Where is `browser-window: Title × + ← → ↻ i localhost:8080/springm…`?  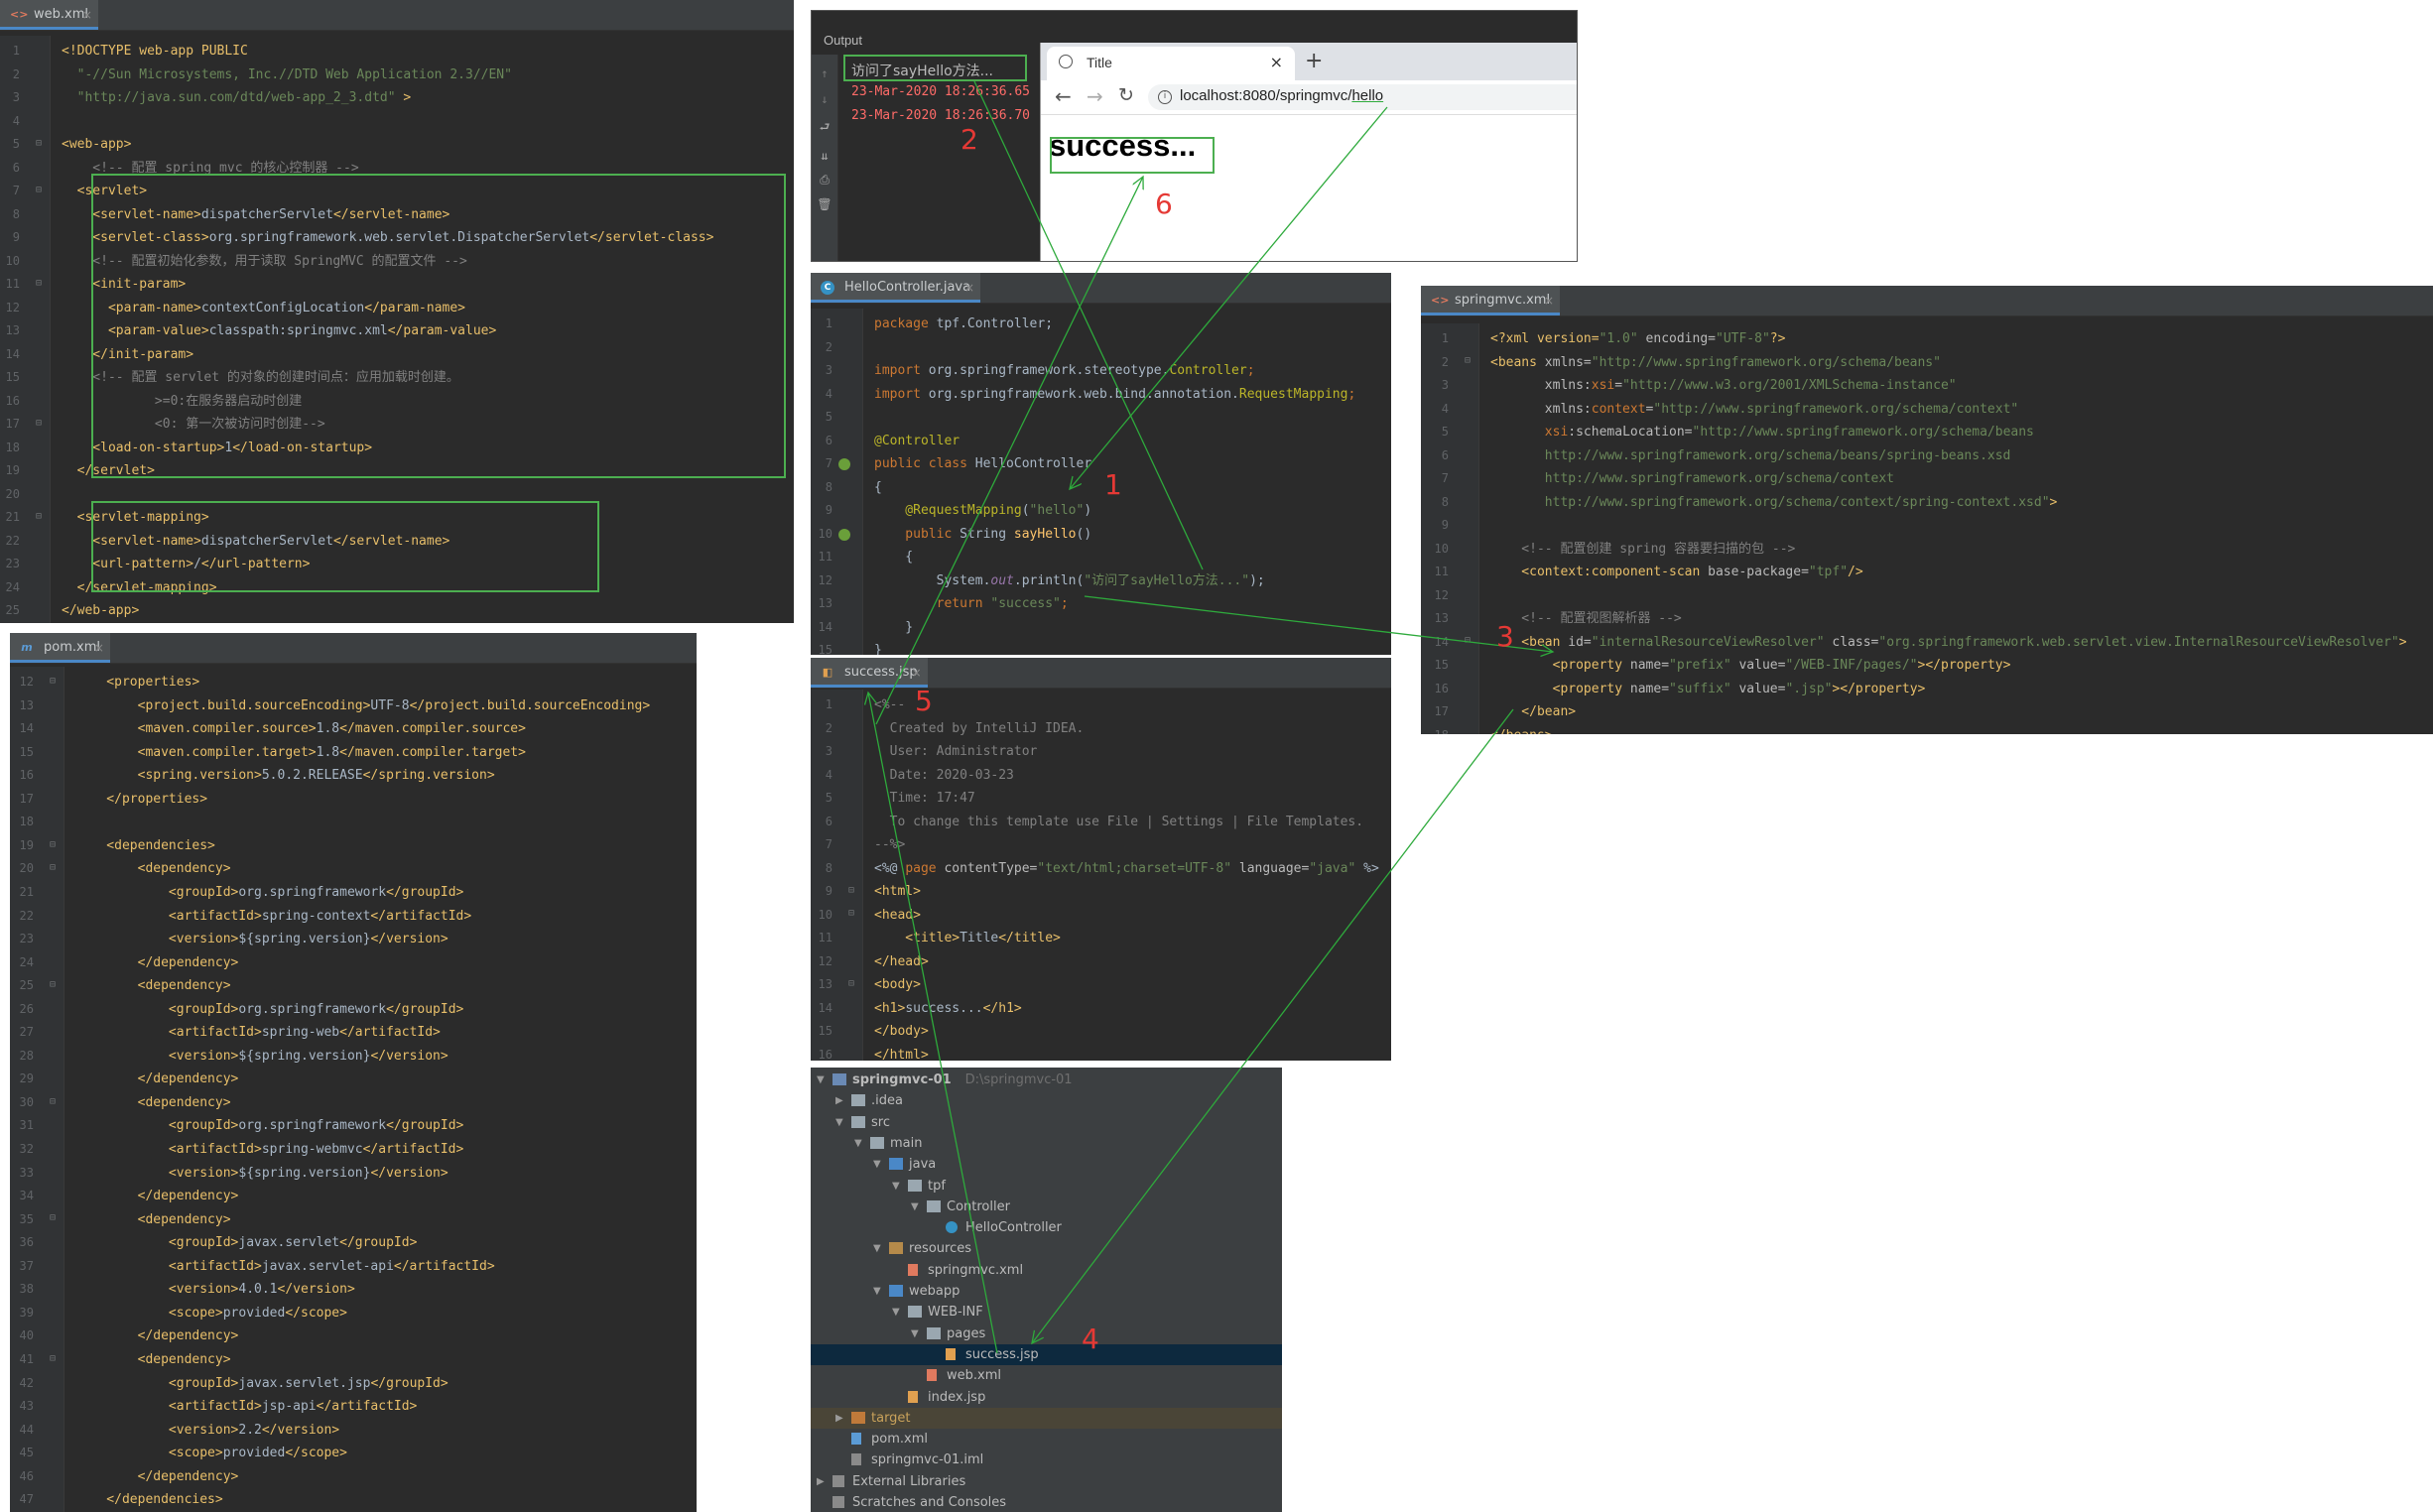 browser-window: Title × + ← → ↻ i localhost:8080/springm… is located at coordinates (1308, 152).